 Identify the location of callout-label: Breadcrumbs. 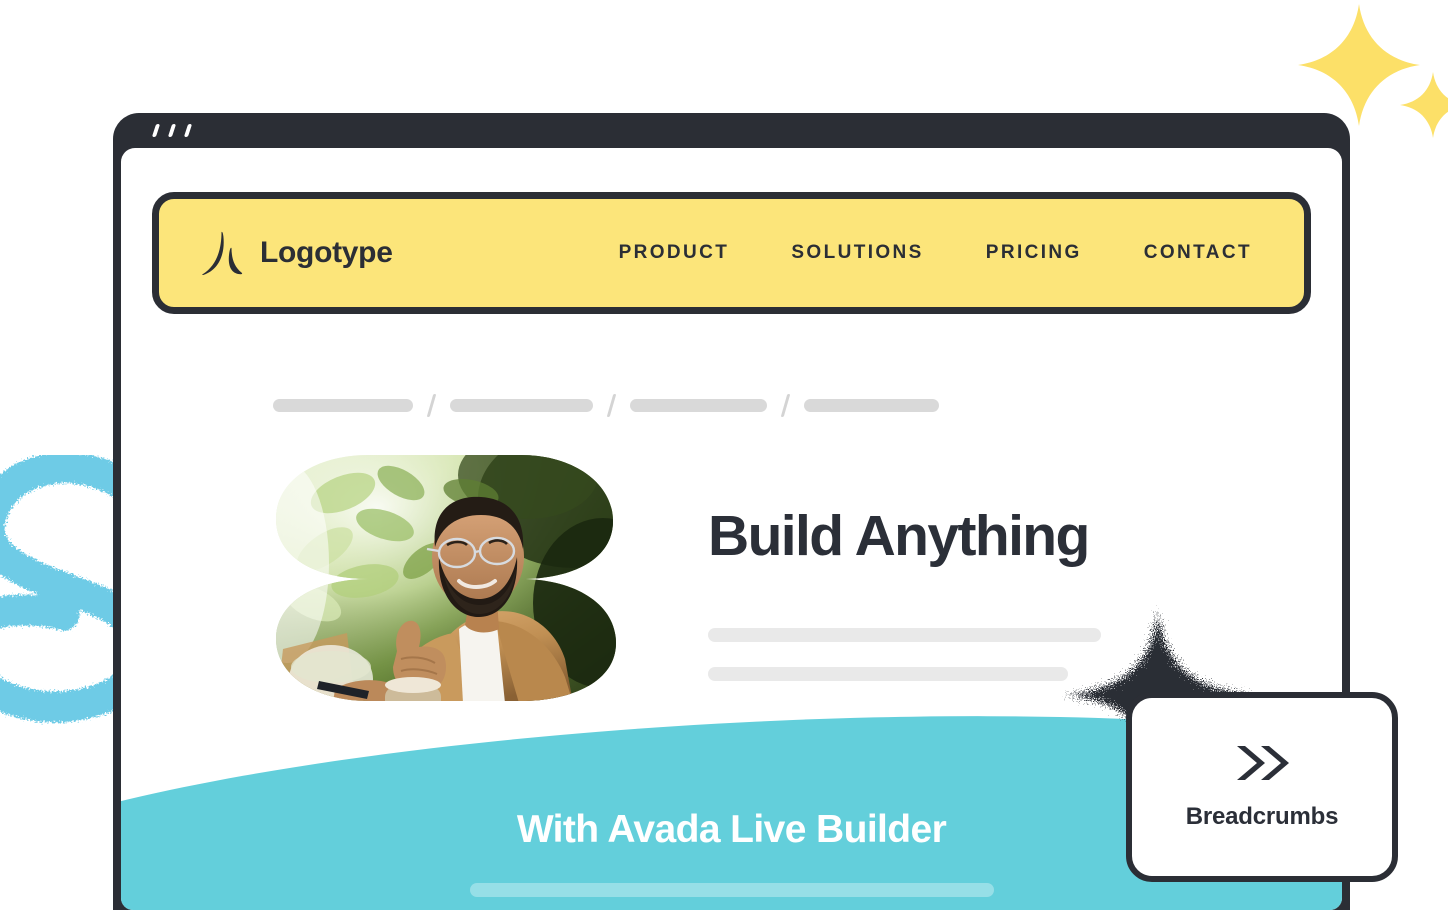
(1262, 816).